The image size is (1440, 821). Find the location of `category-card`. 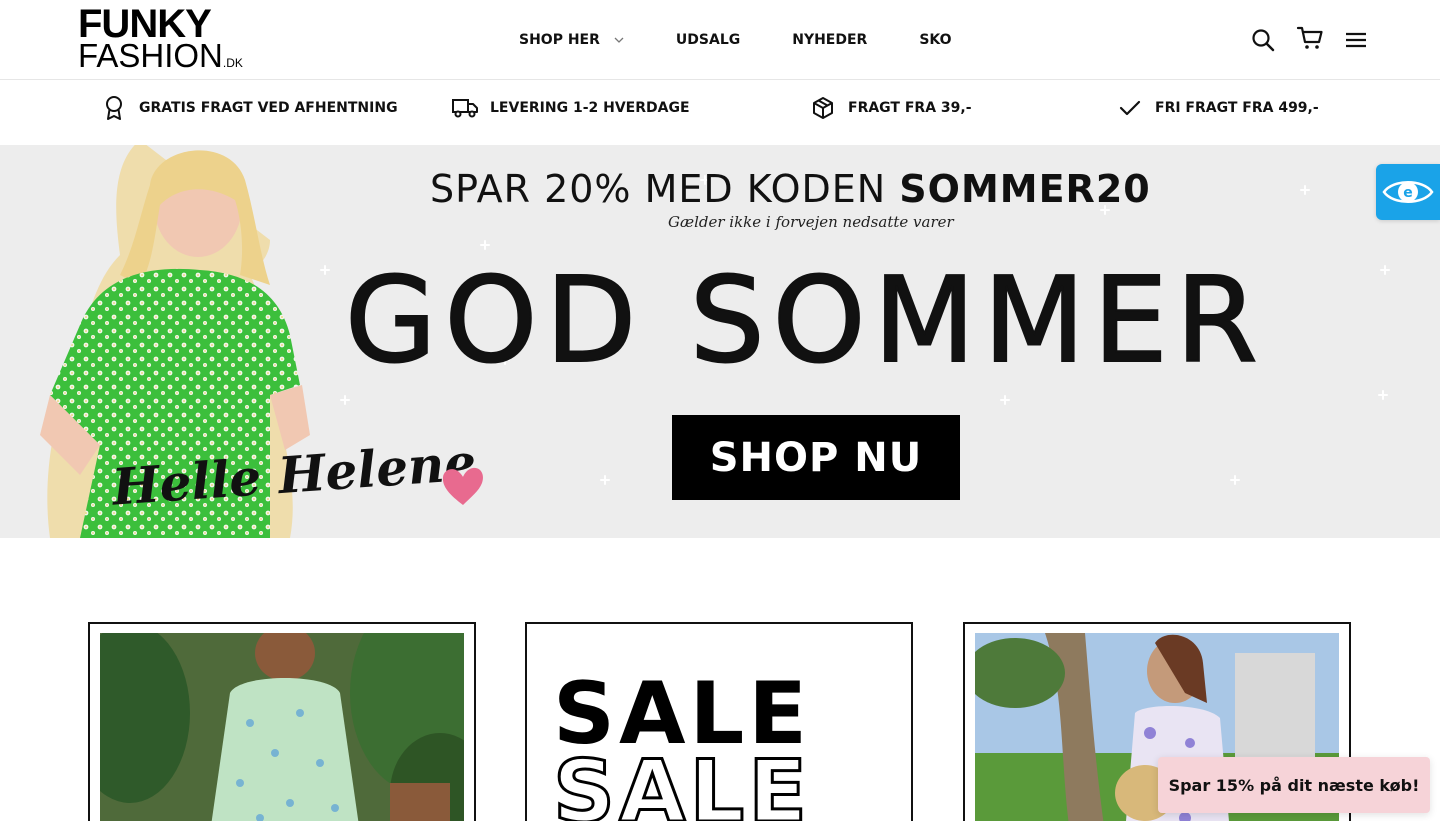

category-card is located at coordinates (282, 721).